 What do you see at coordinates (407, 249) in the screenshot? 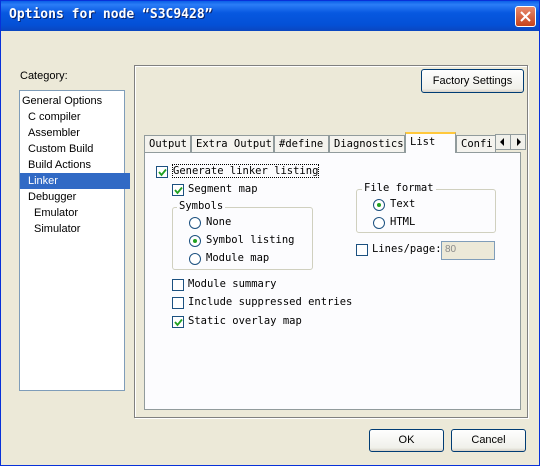
I see `lines-page-label: Lines/page:` at bounding box center [407, 249].